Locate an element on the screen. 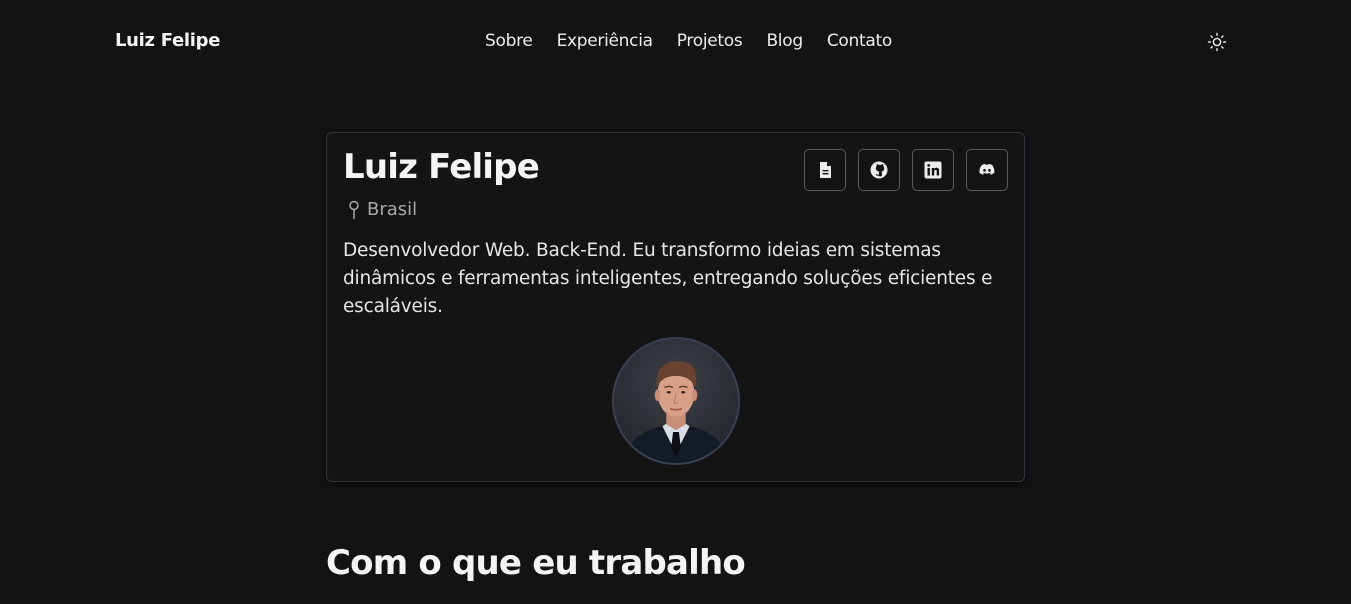 The image size is (1351, 604). skills-section-title: Com o que eu trabalho is located at coordinates (536, 563).